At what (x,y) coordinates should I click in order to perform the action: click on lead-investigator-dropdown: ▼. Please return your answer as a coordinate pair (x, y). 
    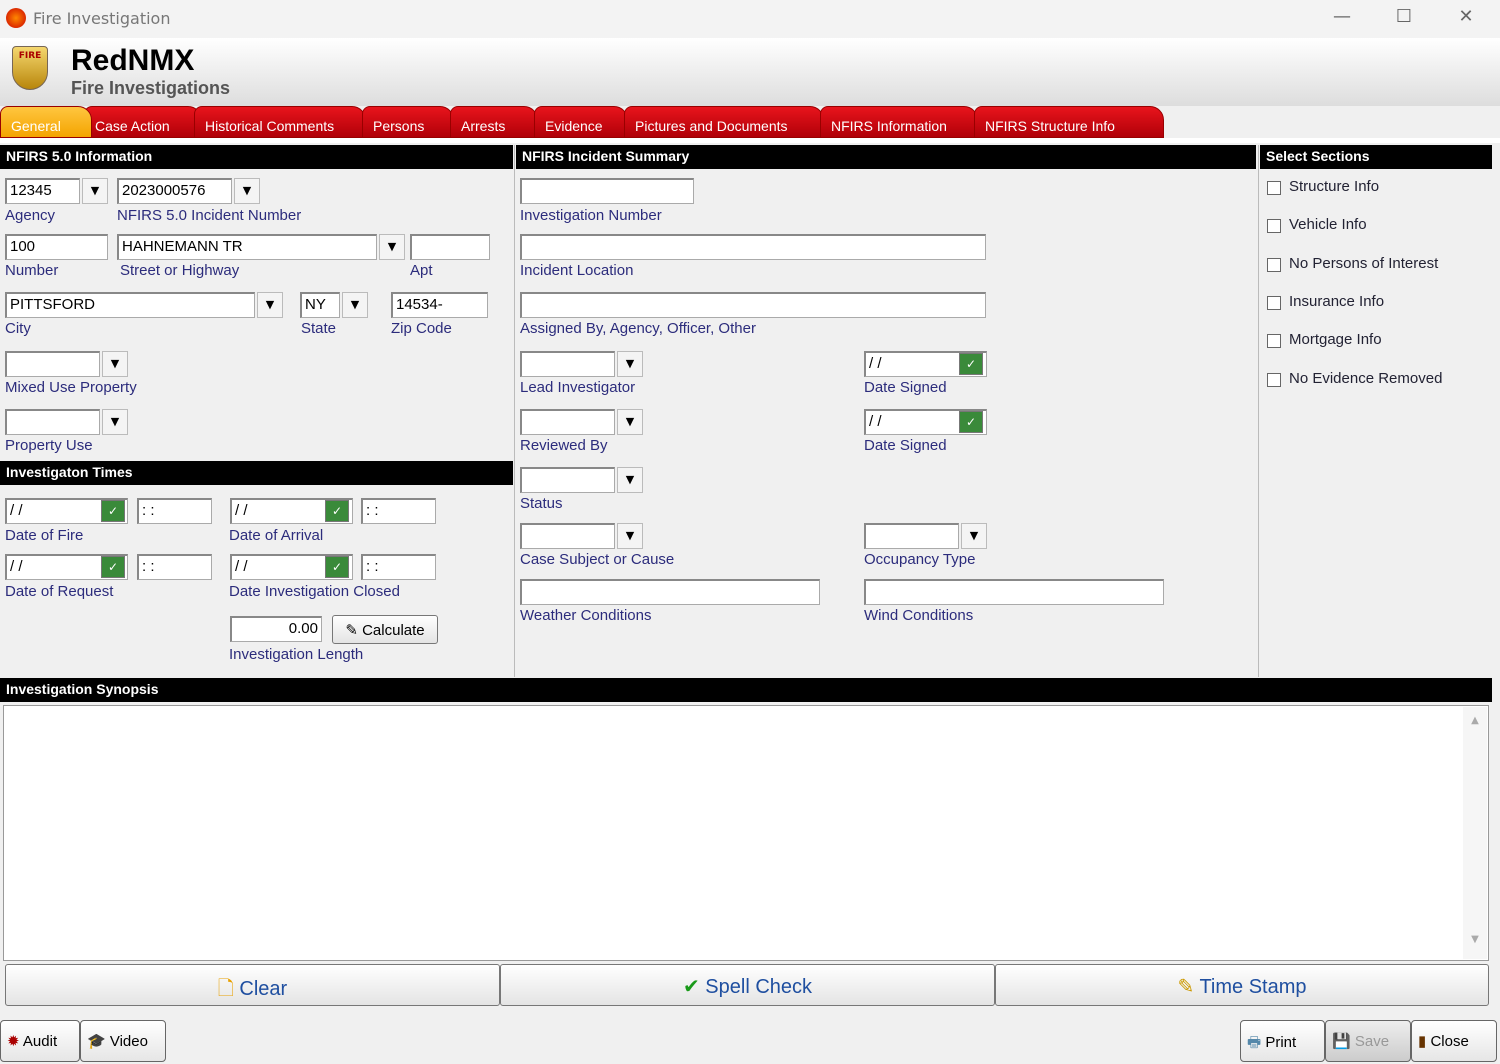
    Looking at the image, I should click on (630, 364).